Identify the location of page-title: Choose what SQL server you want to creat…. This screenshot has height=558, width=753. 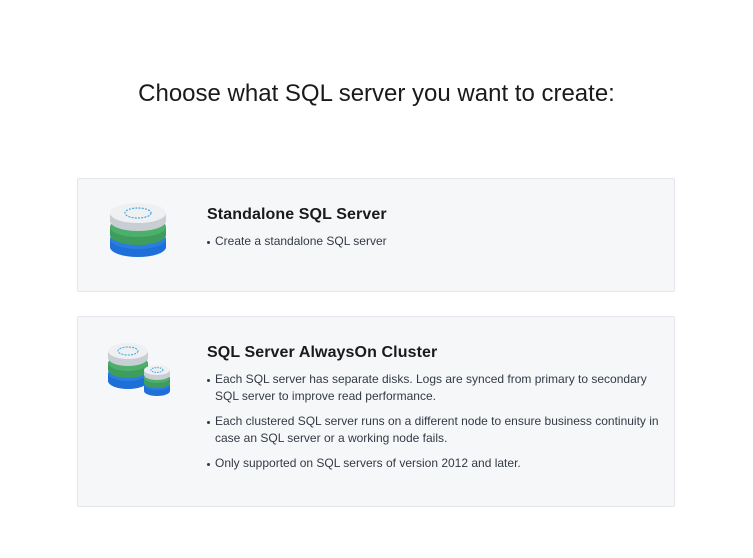
(376, 93).